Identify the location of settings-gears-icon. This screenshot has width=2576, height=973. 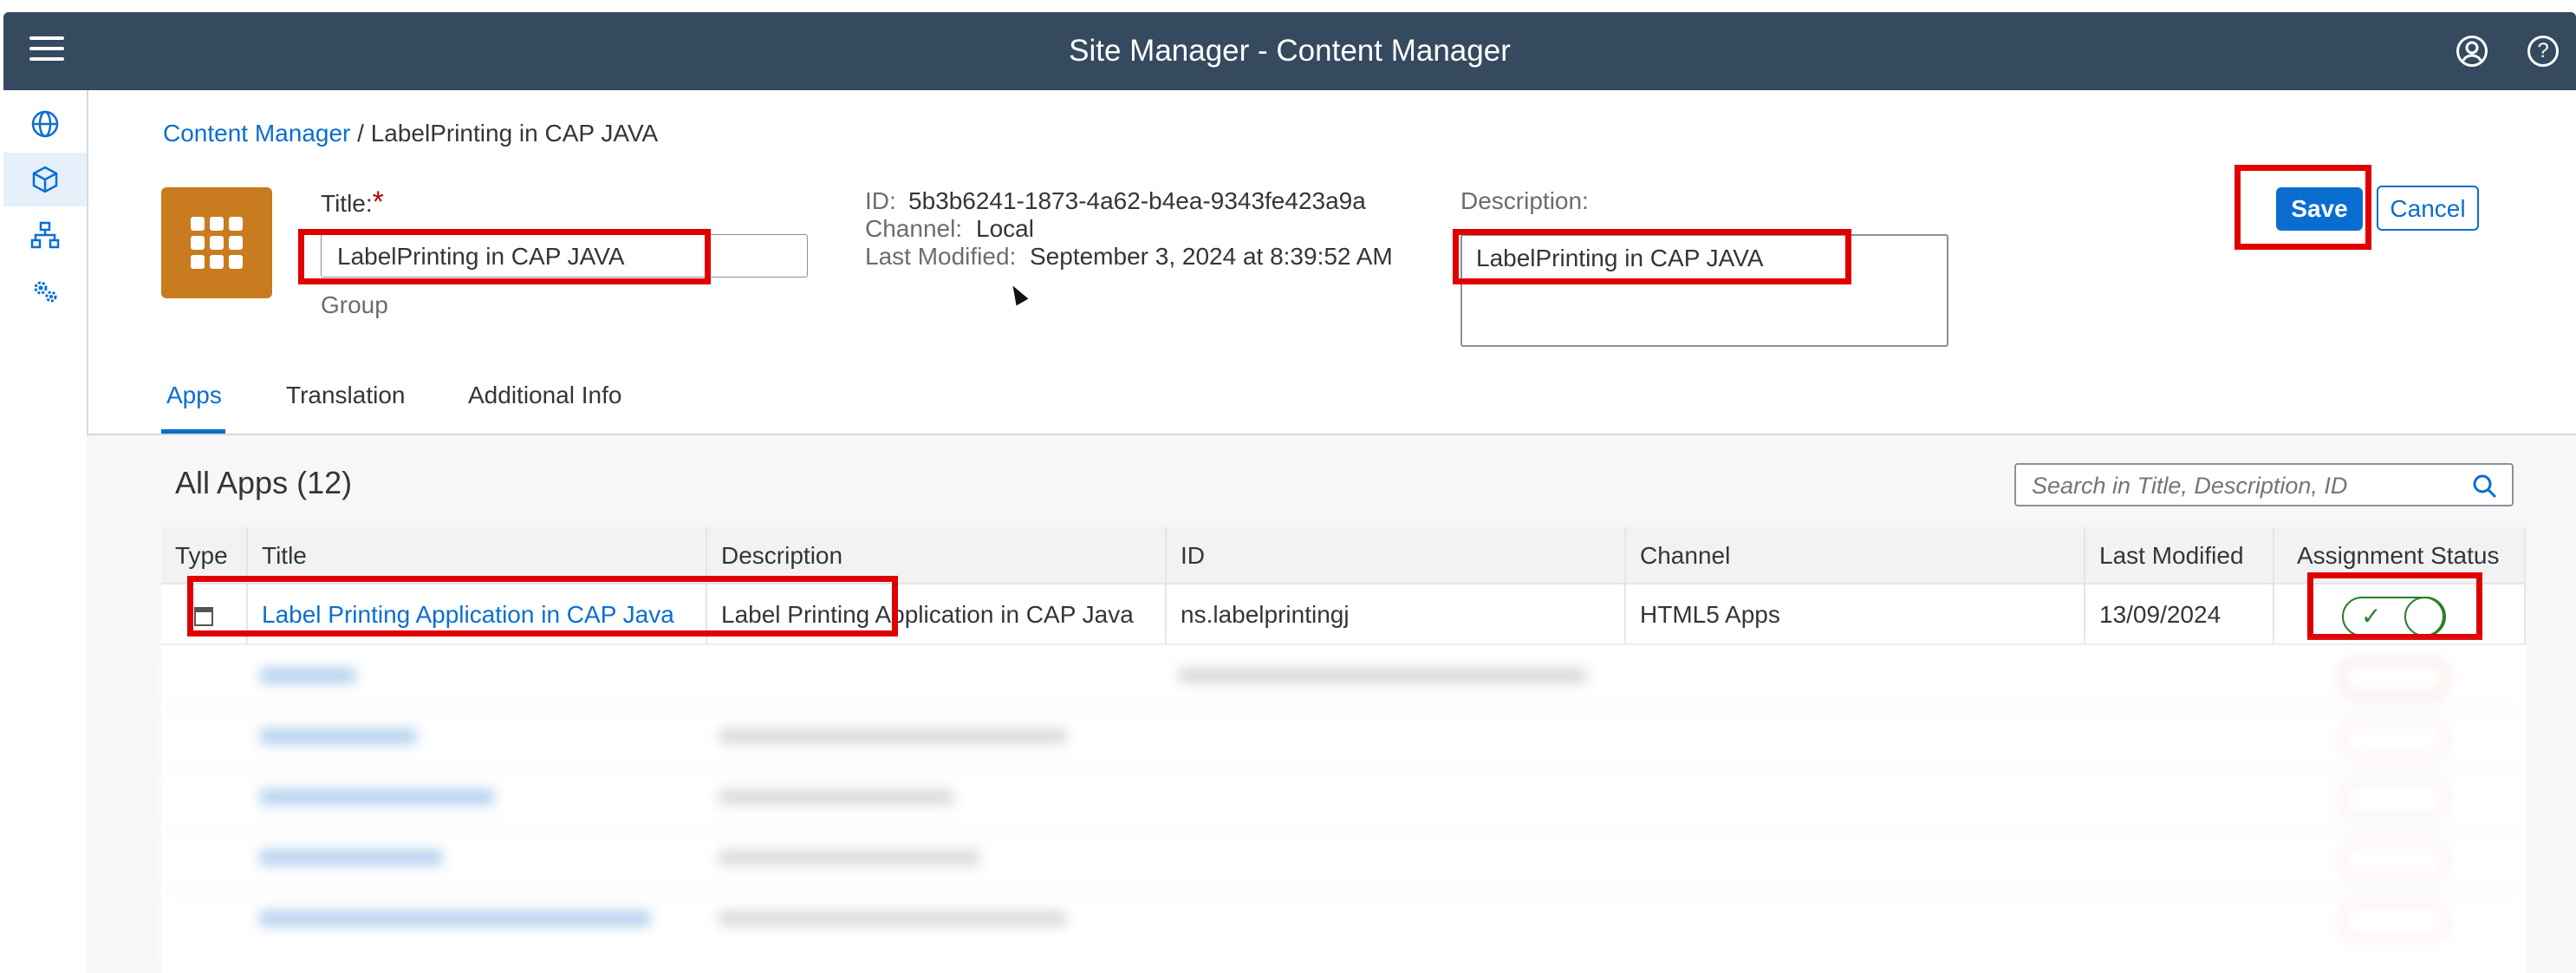
(45, 290).